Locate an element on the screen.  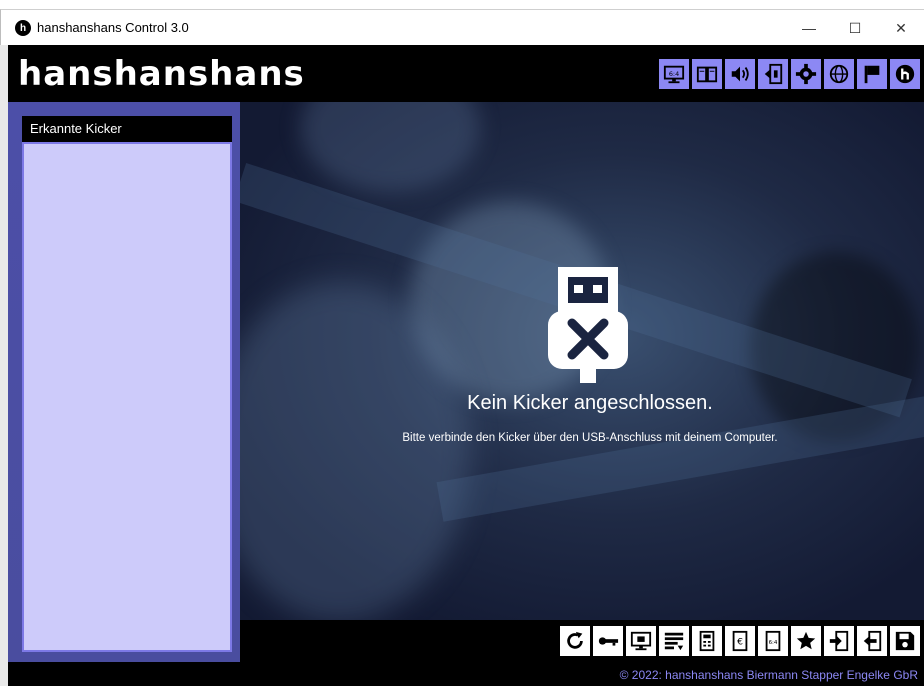
logo-h-icon is located at coordinates (905, 74).